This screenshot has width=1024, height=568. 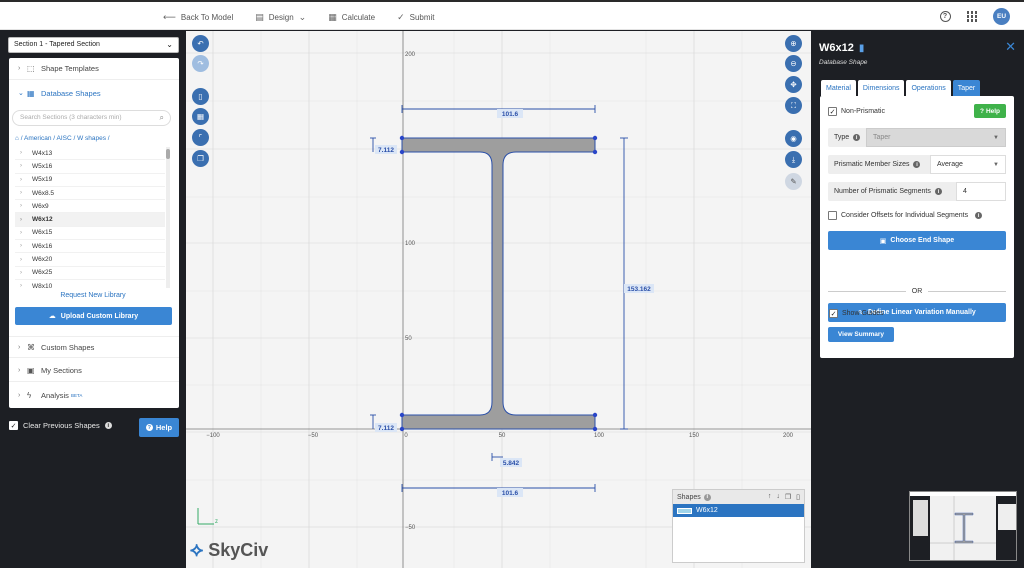 I want to click on pen-tool-button: ✎, so click(x=793, y=181).